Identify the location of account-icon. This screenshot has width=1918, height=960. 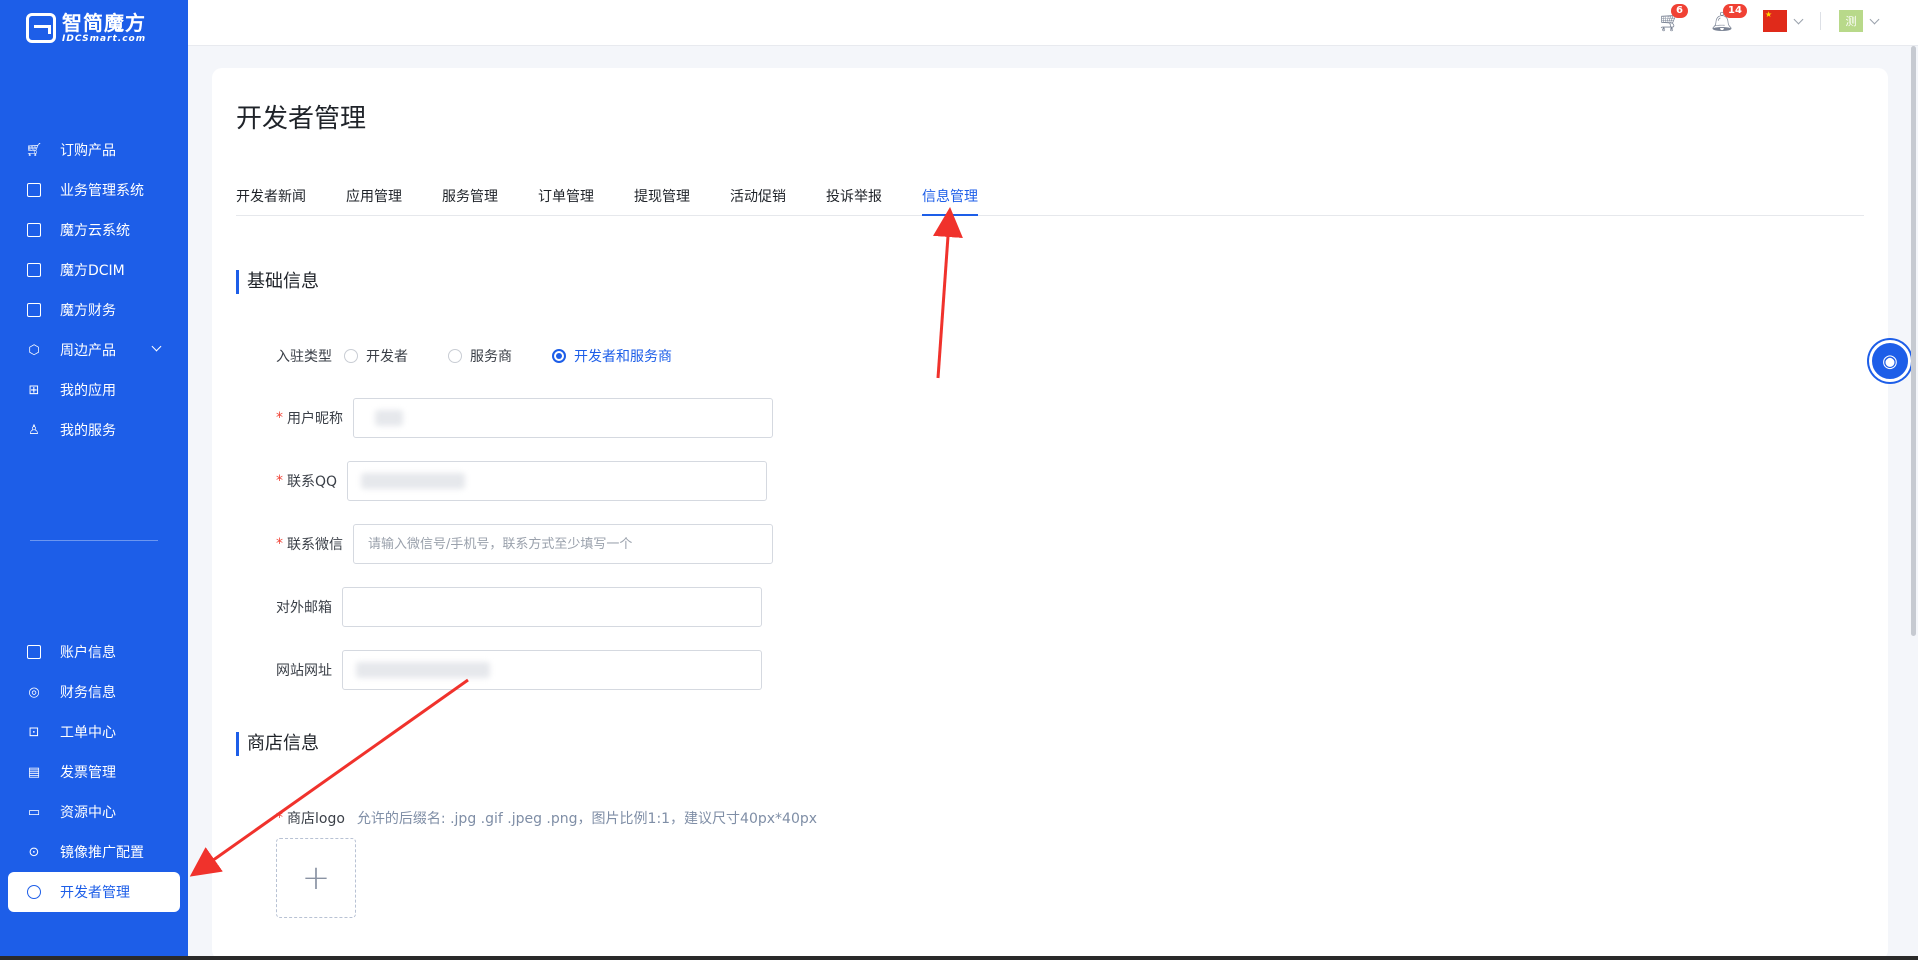
(34, 652).